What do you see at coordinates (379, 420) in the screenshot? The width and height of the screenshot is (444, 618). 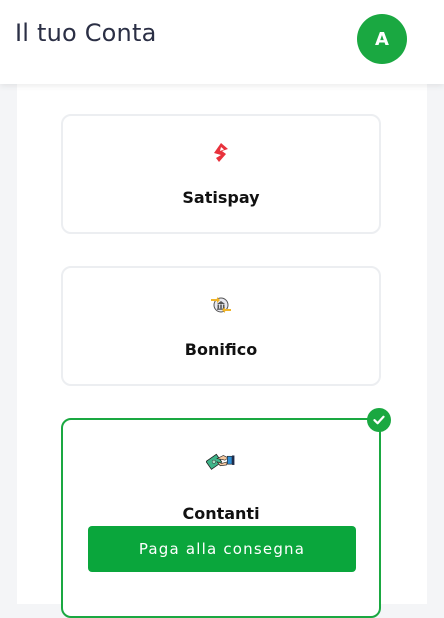 I see `selected-check-icon` at bounding box center [379, 420].